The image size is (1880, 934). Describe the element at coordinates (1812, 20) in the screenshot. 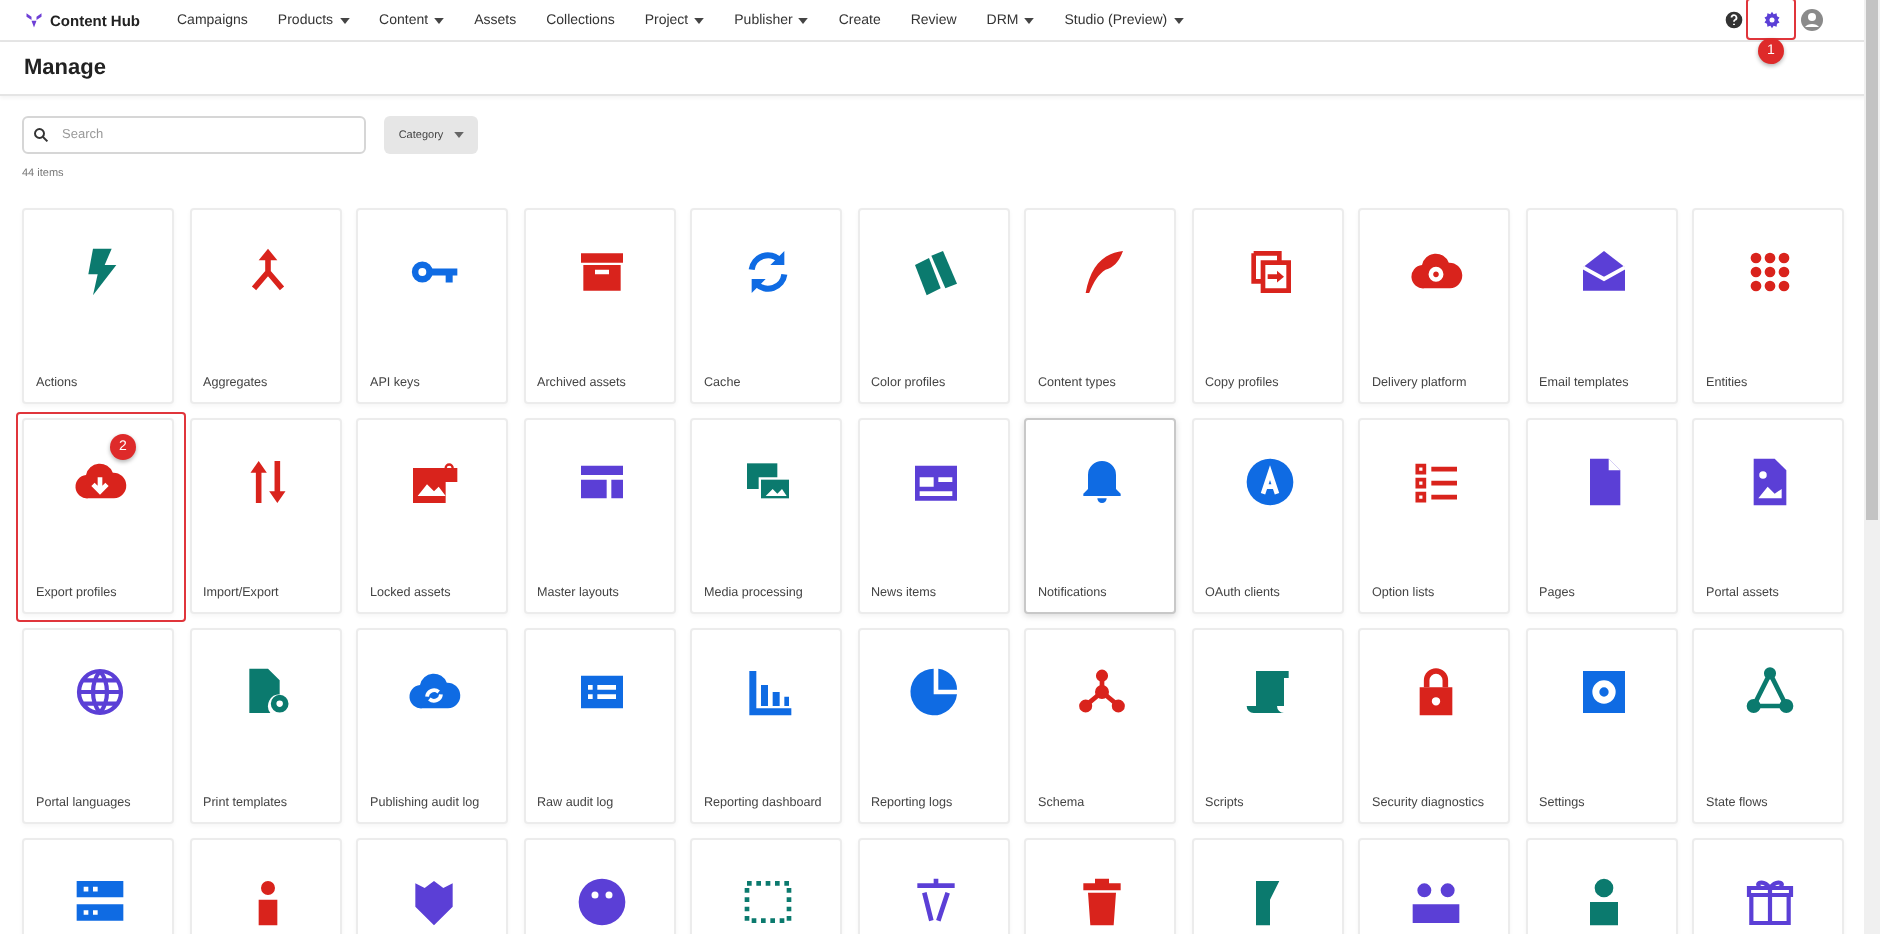

I see `avatar-icon` at that location.